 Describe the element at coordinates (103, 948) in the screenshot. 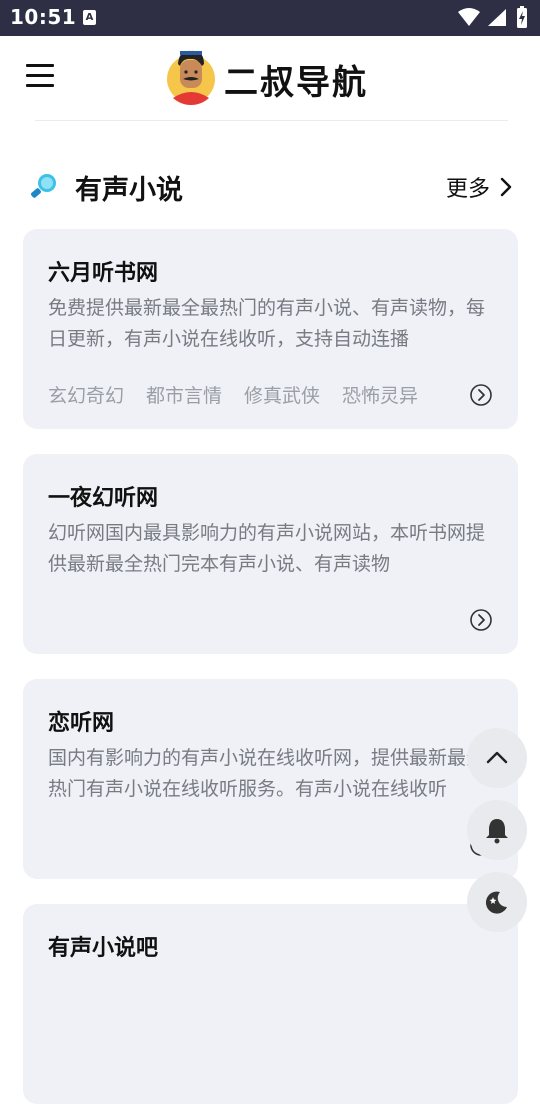

I see `card-title: 有声小说吧` at that location.